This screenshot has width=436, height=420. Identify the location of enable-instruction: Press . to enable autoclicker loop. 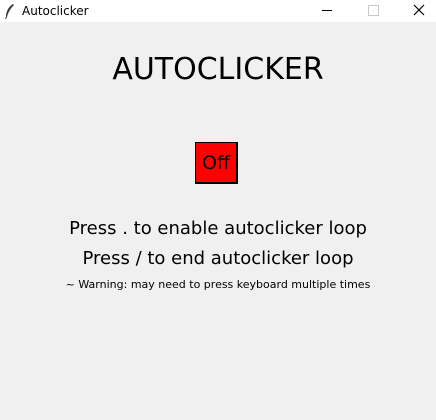
(218, 228).